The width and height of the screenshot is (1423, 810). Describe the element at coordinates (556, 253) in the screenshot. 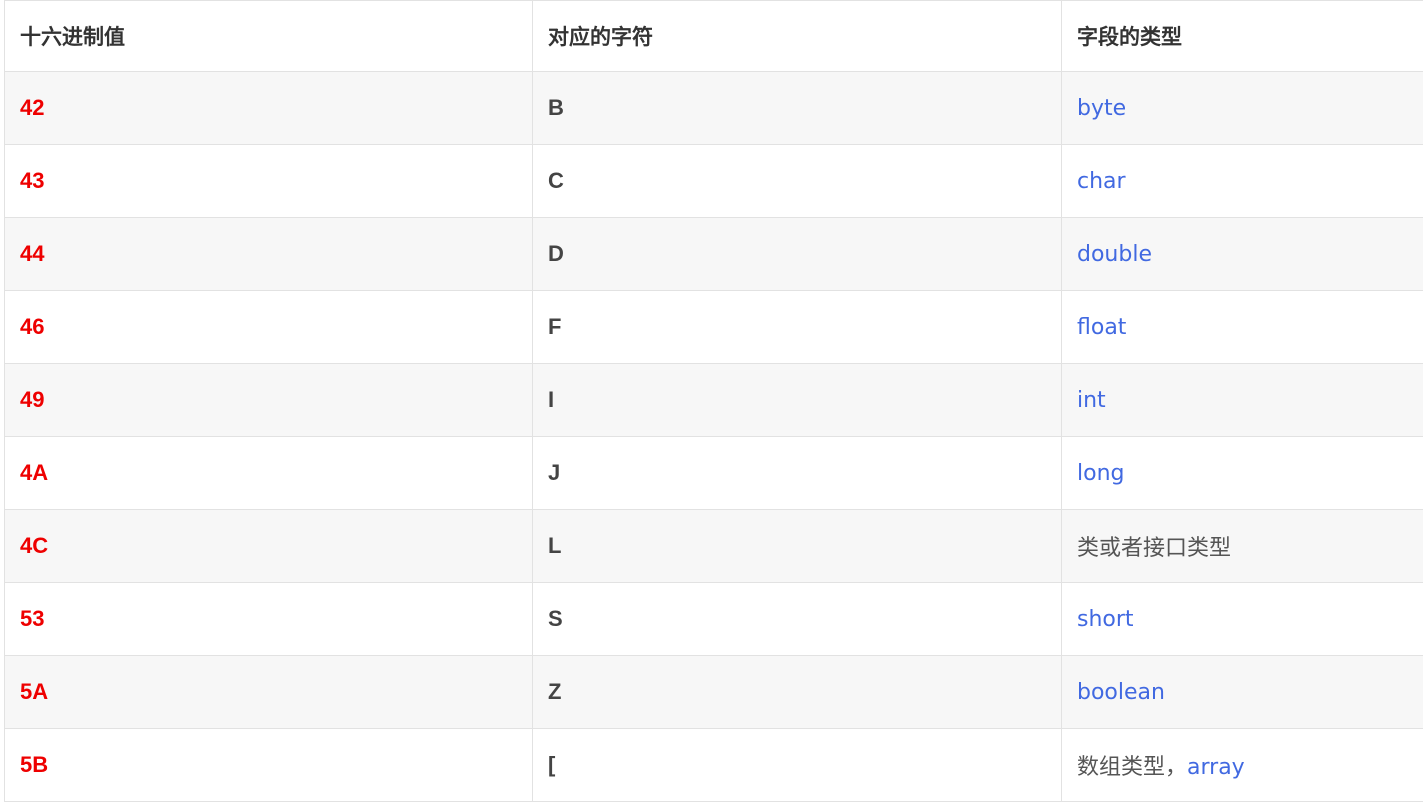

I see `char-value: D` at that location.